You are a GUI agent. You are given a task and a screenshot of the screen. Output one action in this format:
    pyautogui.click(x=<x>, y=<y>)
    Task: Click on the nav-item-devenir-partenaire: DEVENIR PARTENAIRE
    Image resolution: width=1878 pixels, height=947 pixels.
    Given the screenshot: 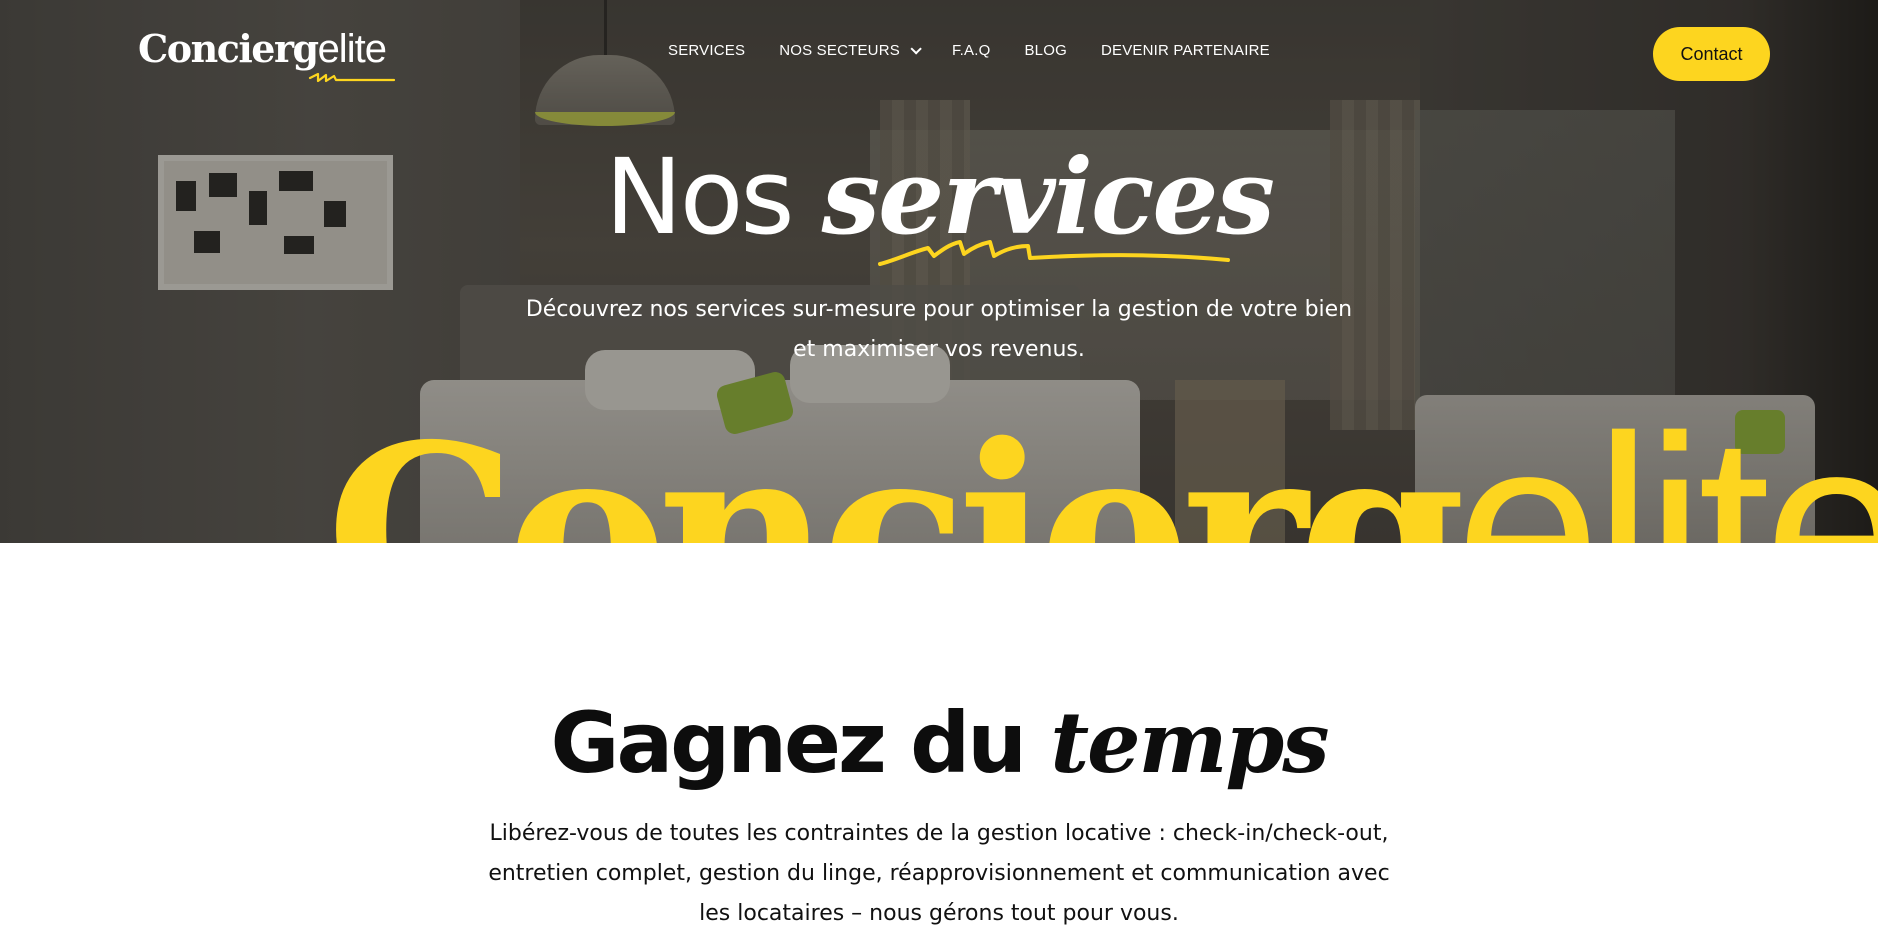 What is the action you would take?
    pyautogui.click(x=1185, y=50)
    